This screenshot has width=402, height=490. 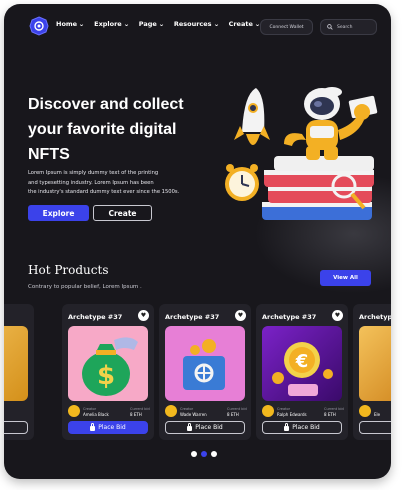 What do you see at coordinates (108, 24) in the screenshot?
I see `nav-explore-label: Explore` at bounding box center [108, 24].